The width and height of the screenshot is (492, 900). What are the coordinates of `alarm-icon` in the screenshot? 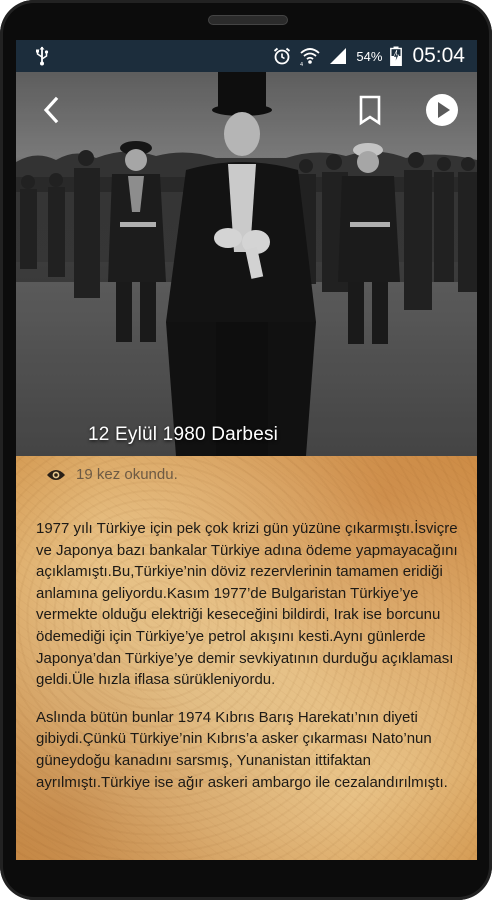 It's located at (282, 56).